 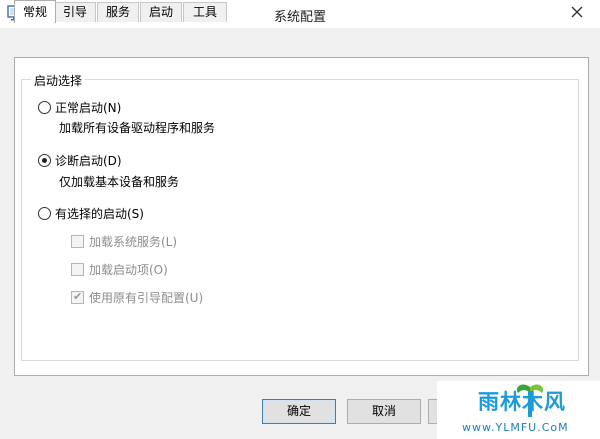 I want to click on tab-tools: 工具, so click(x=205, y=12).